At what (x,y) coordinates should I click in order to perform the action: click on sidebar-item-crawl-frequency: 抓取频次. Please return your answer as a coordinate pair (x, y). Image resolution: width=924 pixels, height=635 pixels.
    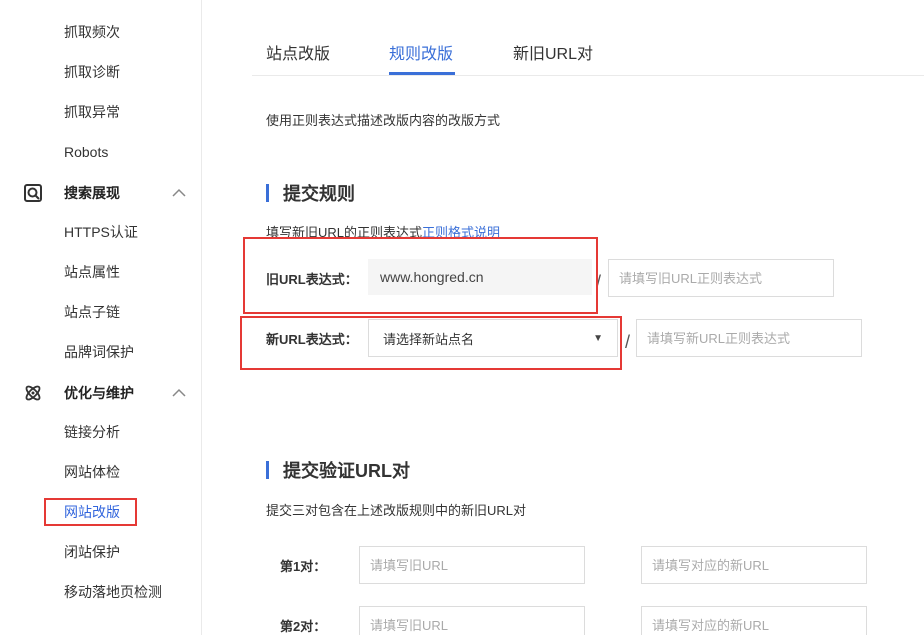
    Looking at the image, I should click on (92, 32).